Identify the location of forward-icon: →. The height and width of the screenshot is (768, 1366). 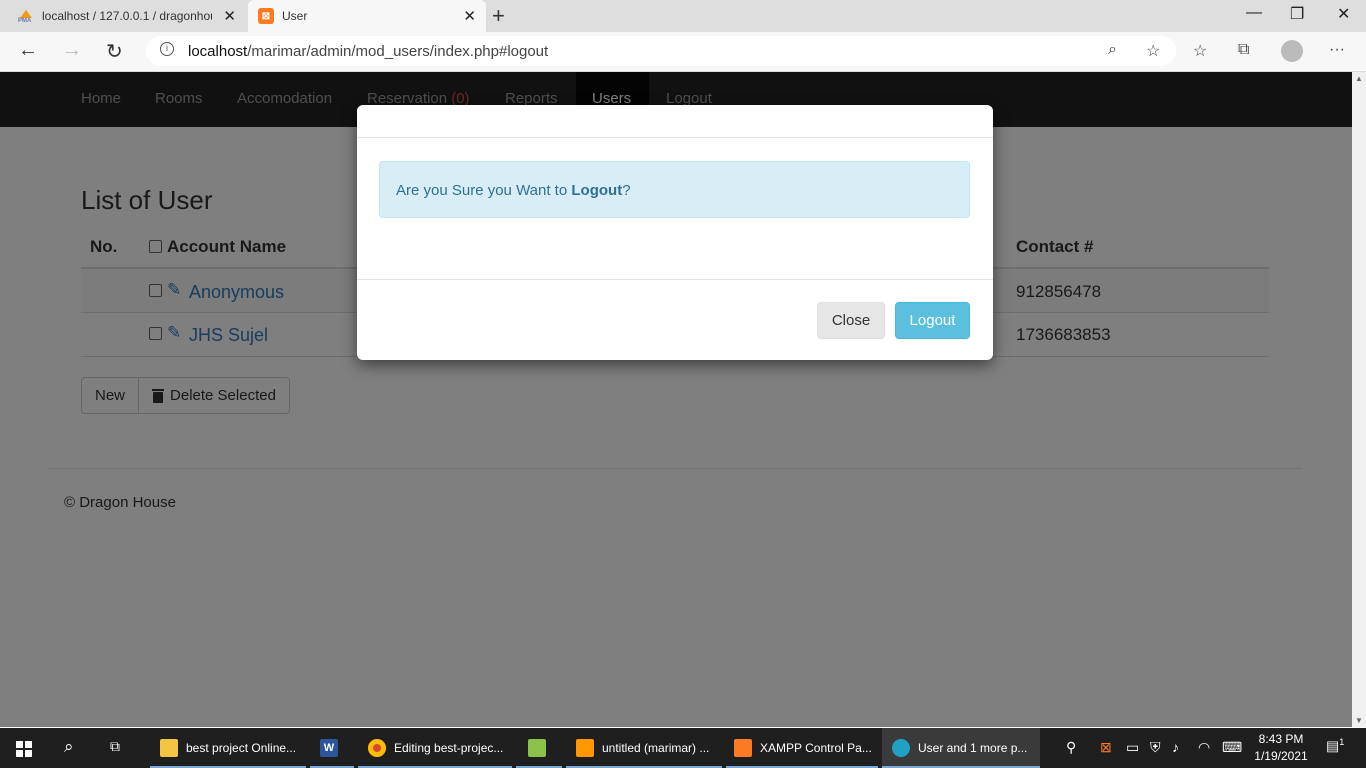
(72, 50).